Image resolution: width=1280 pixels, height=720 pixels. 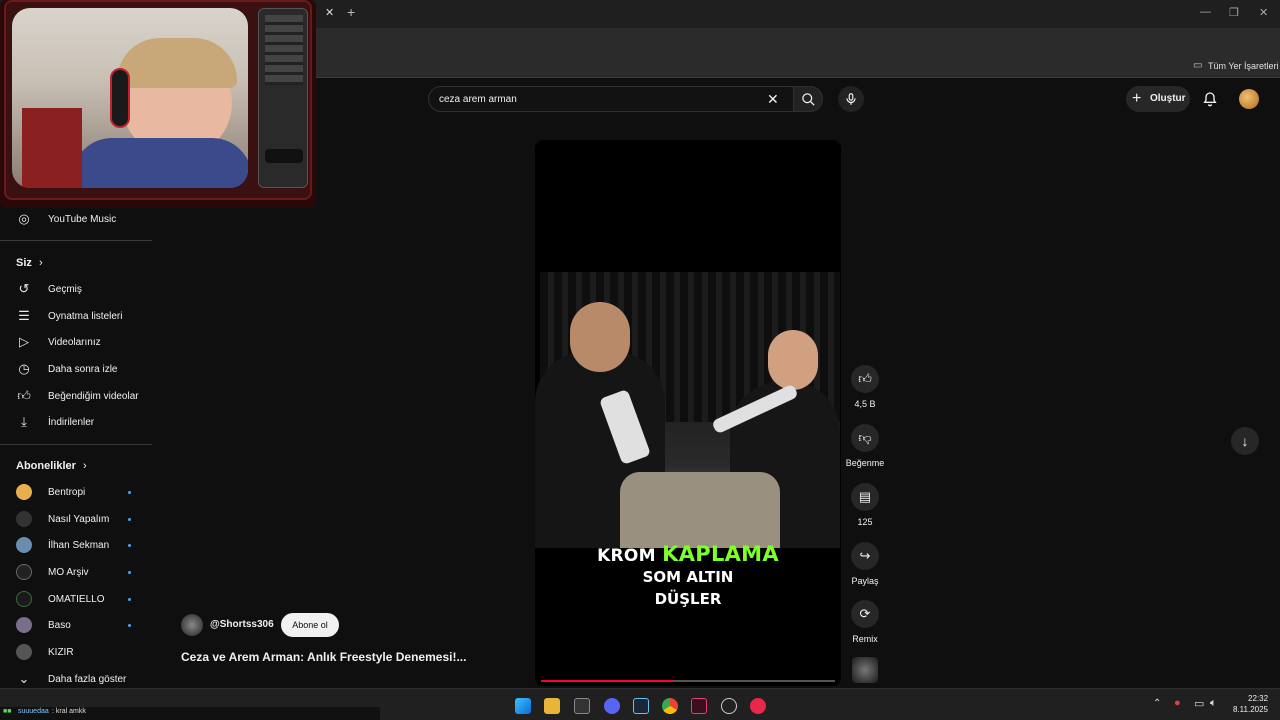 I want to click on tab-close-icon: ✕, so click(x=329, y=12).